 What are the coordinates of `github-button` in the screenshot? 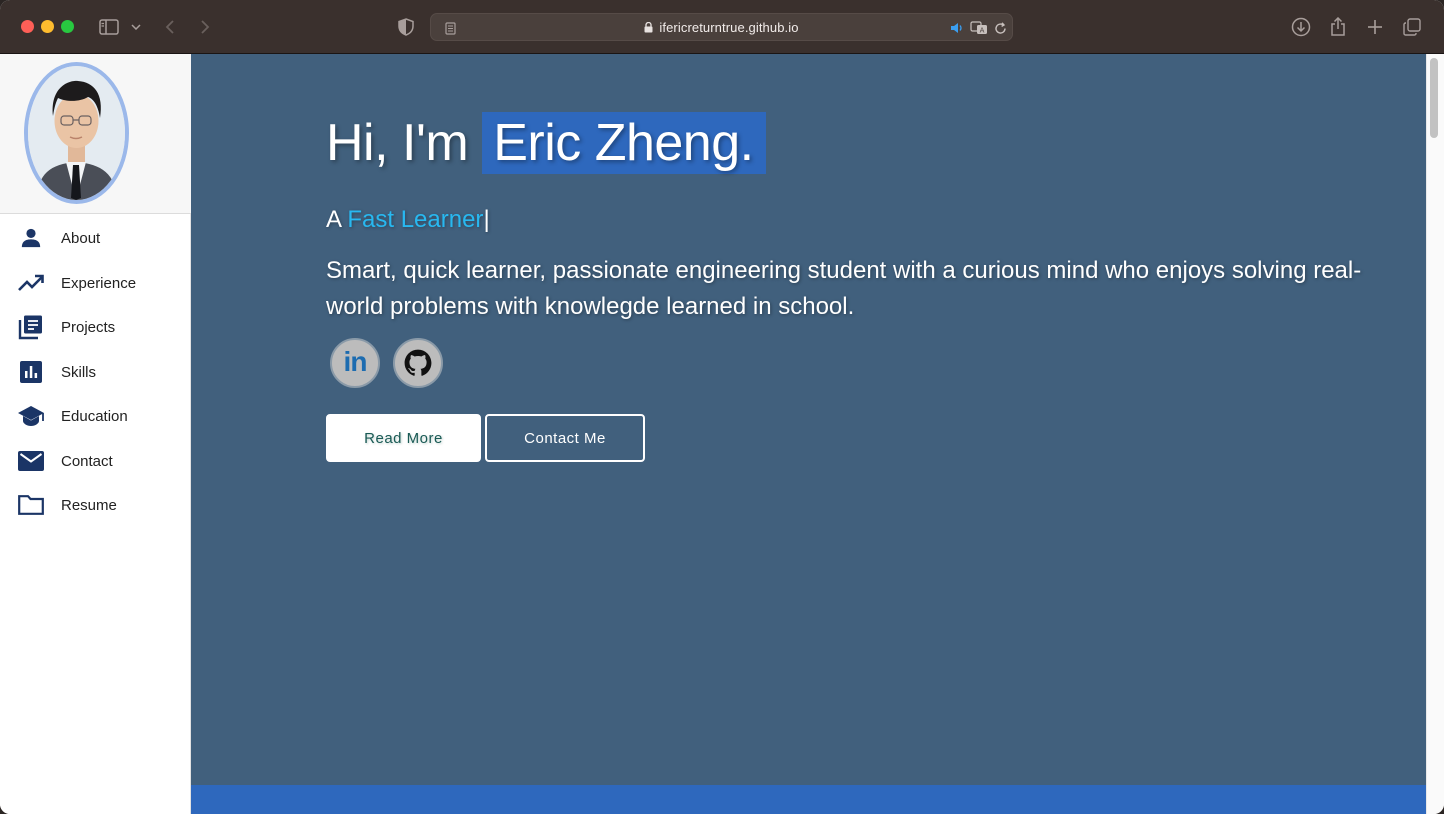 It's located at (418, 363).